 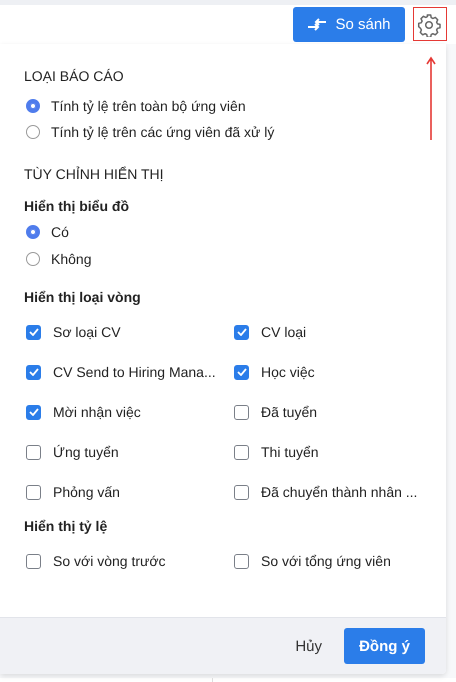 What do you see at coordinates (109, 561) in the screenshot?
I see `checkbox-label: So với vòng trước` at bounding box center [109, 561].